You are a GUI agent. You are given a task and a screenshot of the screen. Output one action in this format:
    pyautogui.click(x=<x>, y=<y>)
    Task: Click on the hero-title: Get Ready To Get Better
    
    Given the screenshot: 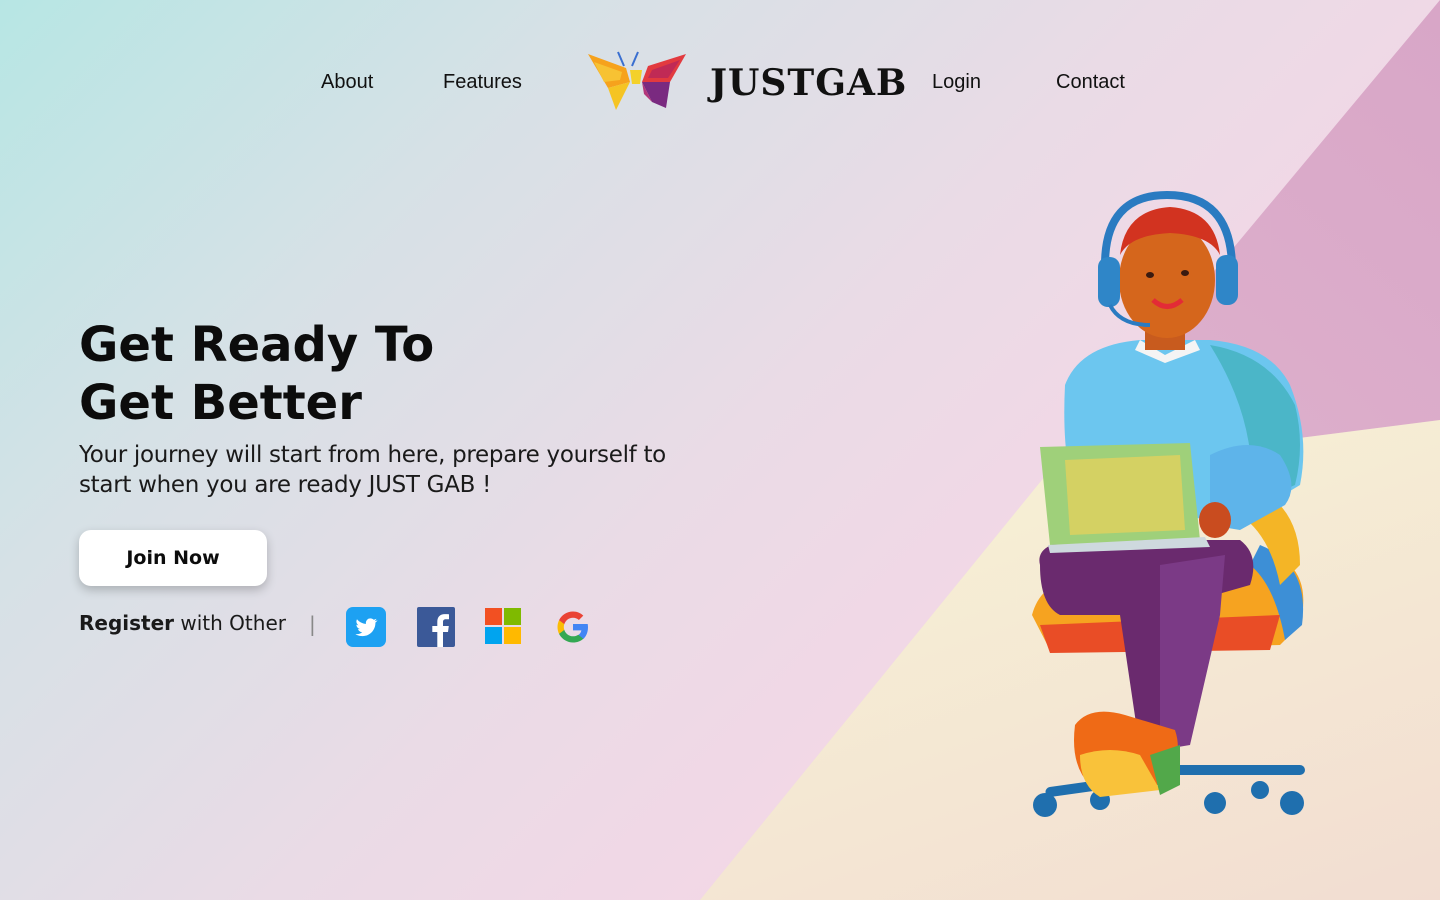 What is the action you would take?
    pyautogui.click(x=379, y=374)
    